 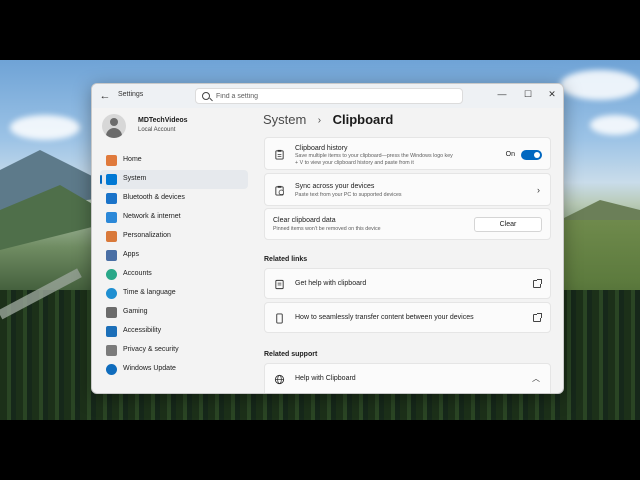 I want to click on related-support-card: Help with Clipboard ︿, so click(x=407, y=378).